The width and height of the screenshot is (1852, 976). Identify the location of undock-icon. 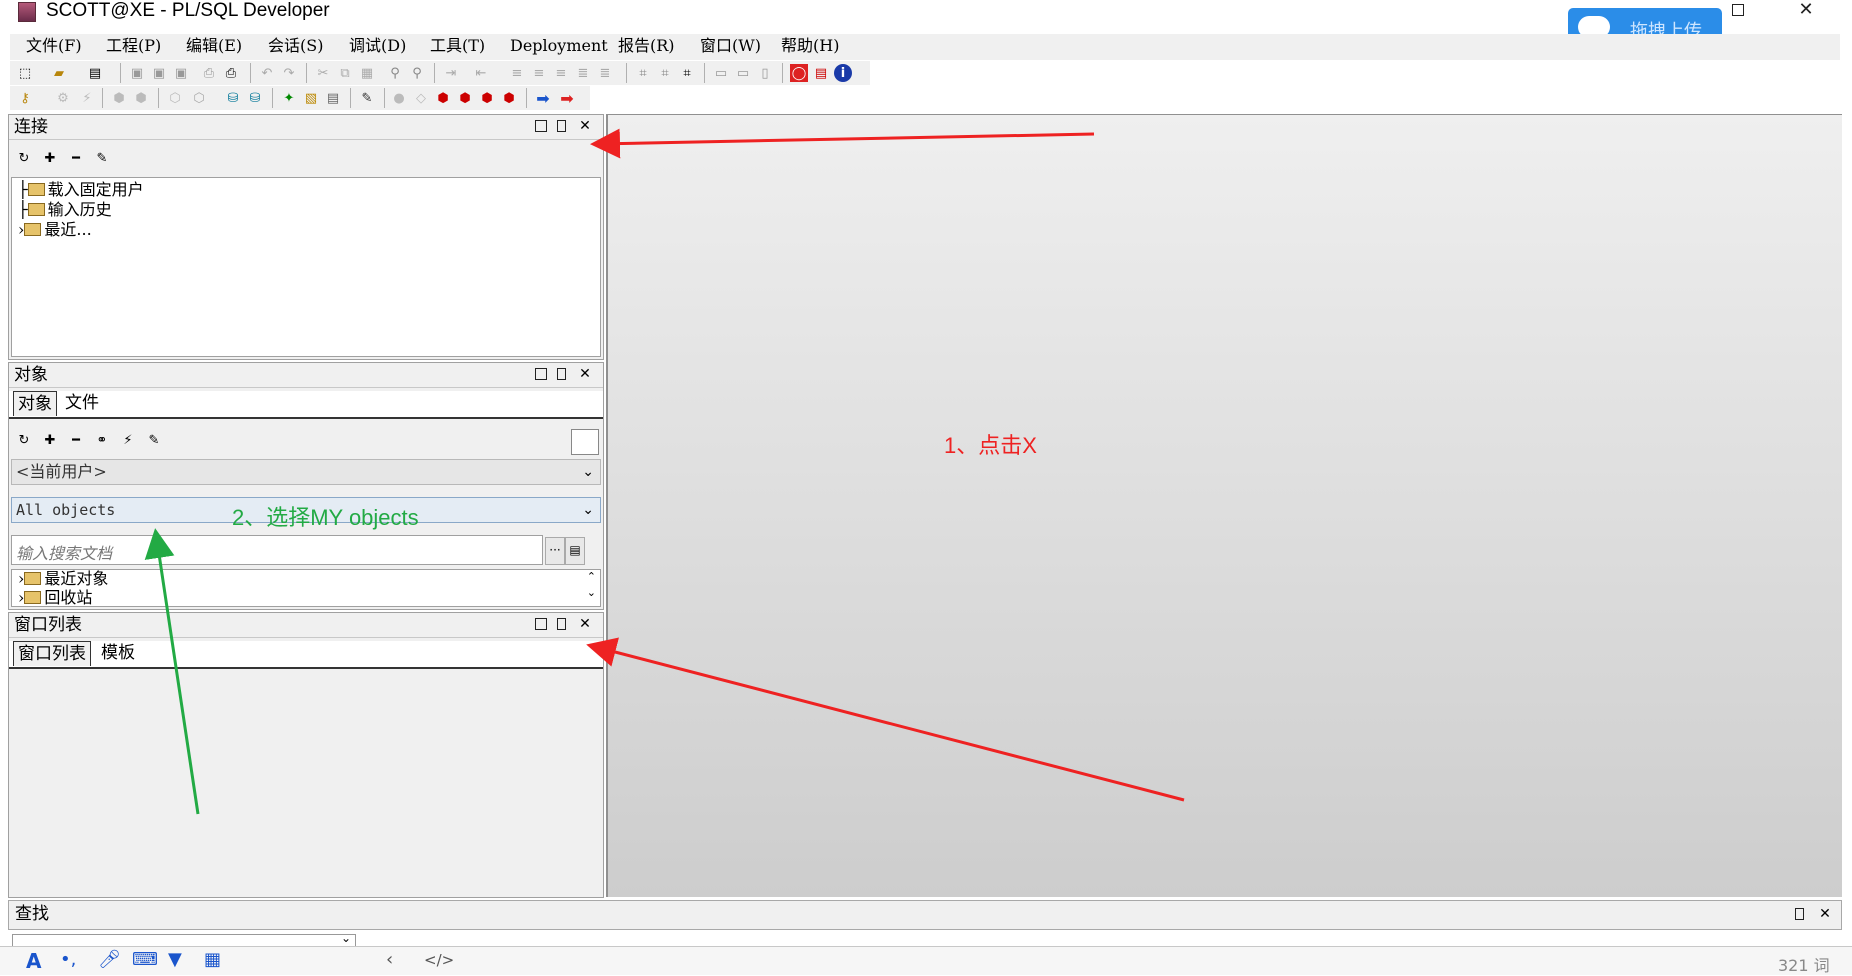
(1799, 914).